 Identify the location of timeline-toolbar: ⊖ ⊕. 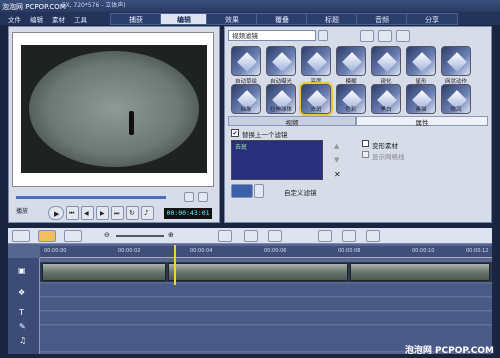
(250, 236).